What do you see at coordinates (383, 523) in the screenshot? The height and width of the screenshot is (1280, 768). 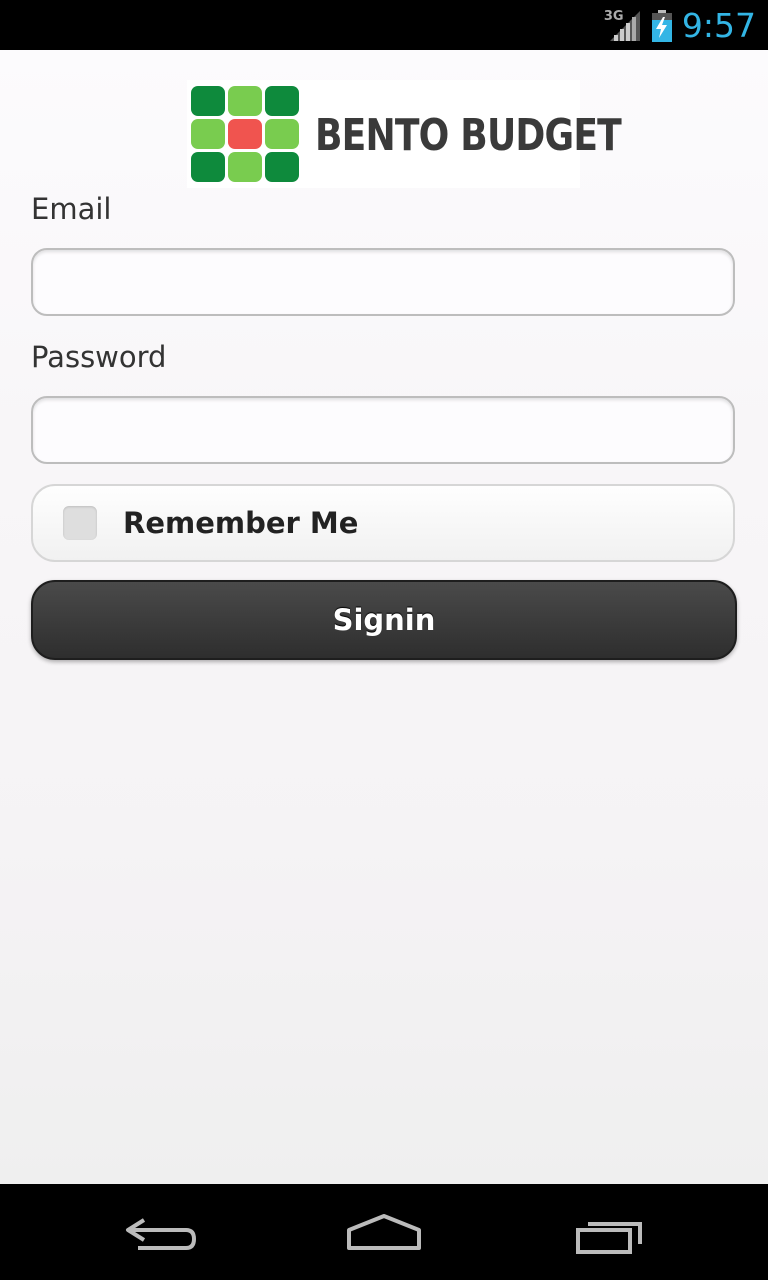 I see `remember-me-toggle: Remember Me` at bounding box center [383, 523].